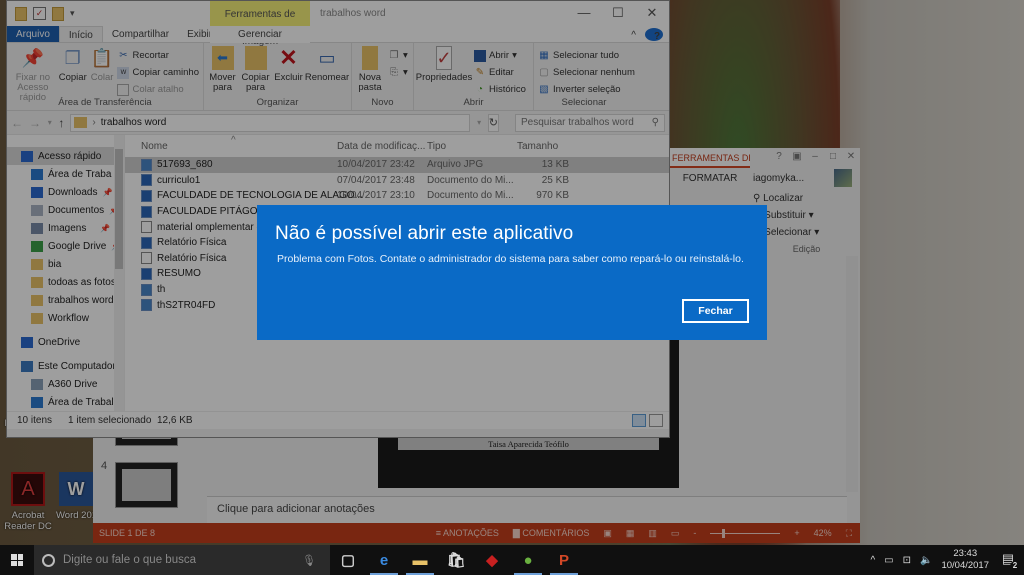  Describe the element at coordinates (424, 233) in the screenshot. I see `dialog-title: Não é possível abrir este aplicativo` at that location.